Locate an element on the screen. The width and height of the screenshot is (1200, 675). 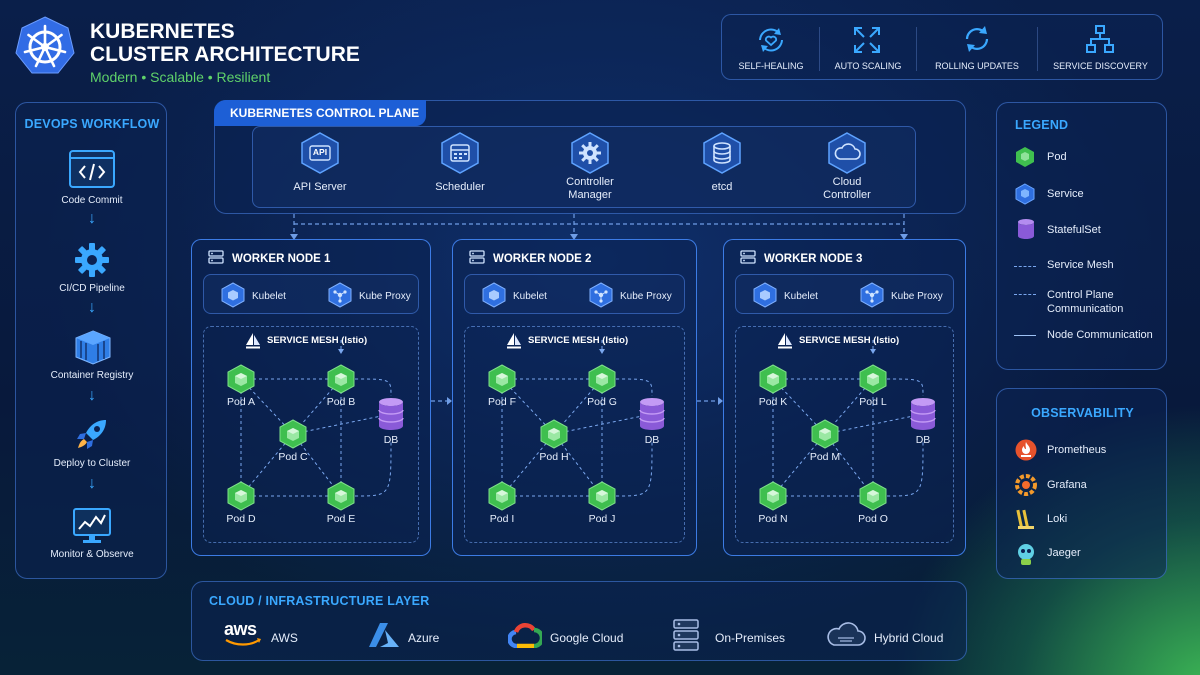
page-title: KUBERNETES CLUSTER ARCHITECTURE is located at coordinates (225, 43).